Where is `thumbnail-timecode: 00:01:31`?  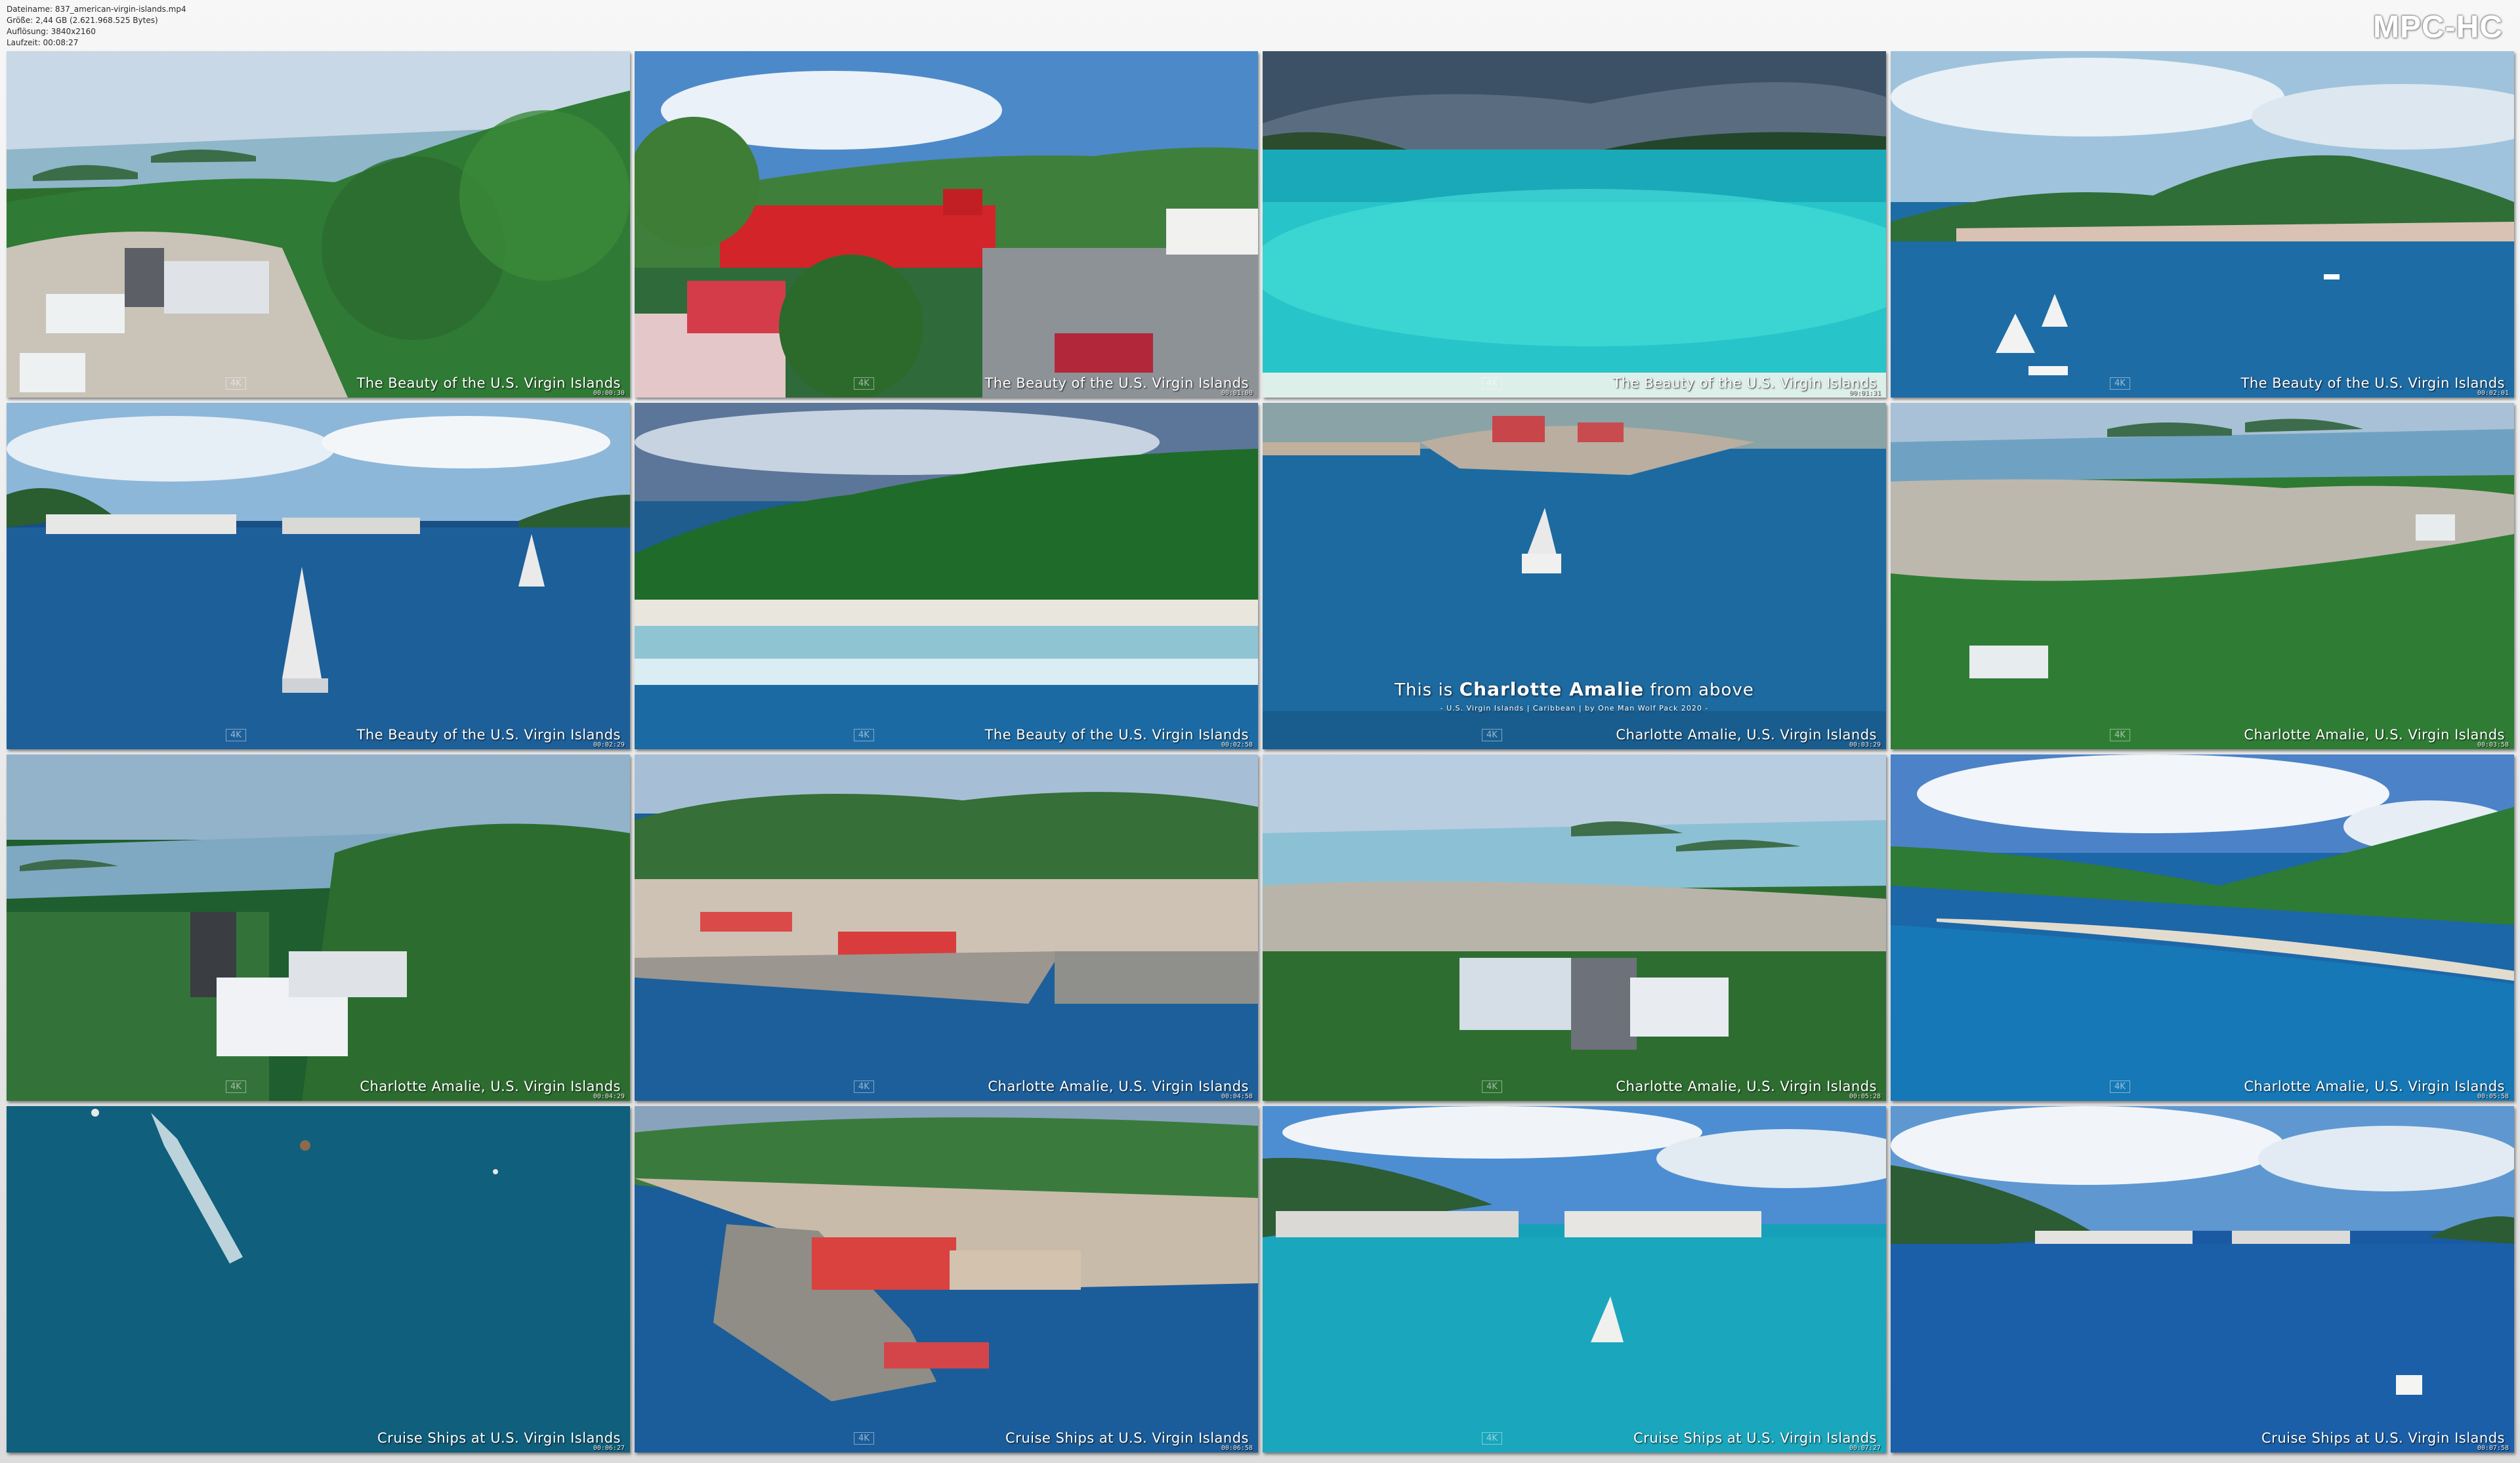
thumbnail-timecode: 00:01:31 is located at coordinates (1865, 394).